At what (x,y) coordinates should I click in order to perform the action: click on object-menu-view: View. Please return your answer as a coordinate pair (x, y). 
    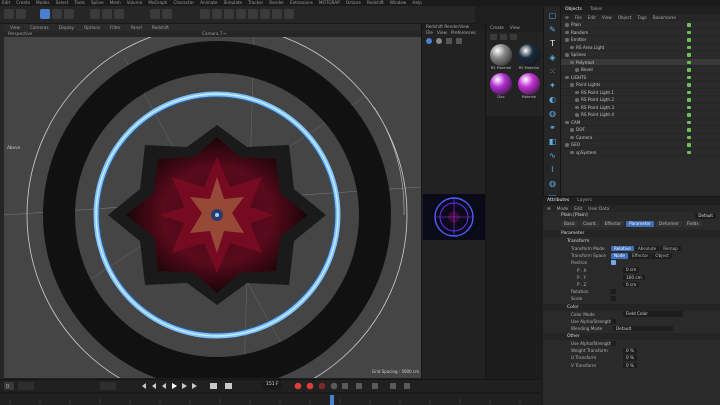
    Looking at the image, I should click on (607, 17).